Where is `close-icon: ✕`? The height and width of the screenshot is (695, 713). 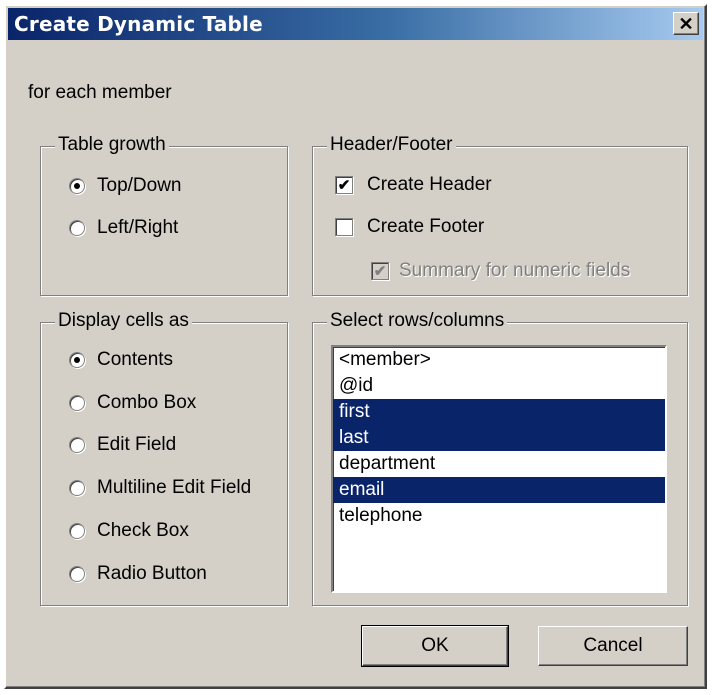
close-icon: ✕ is located at coordinates (686, 23).